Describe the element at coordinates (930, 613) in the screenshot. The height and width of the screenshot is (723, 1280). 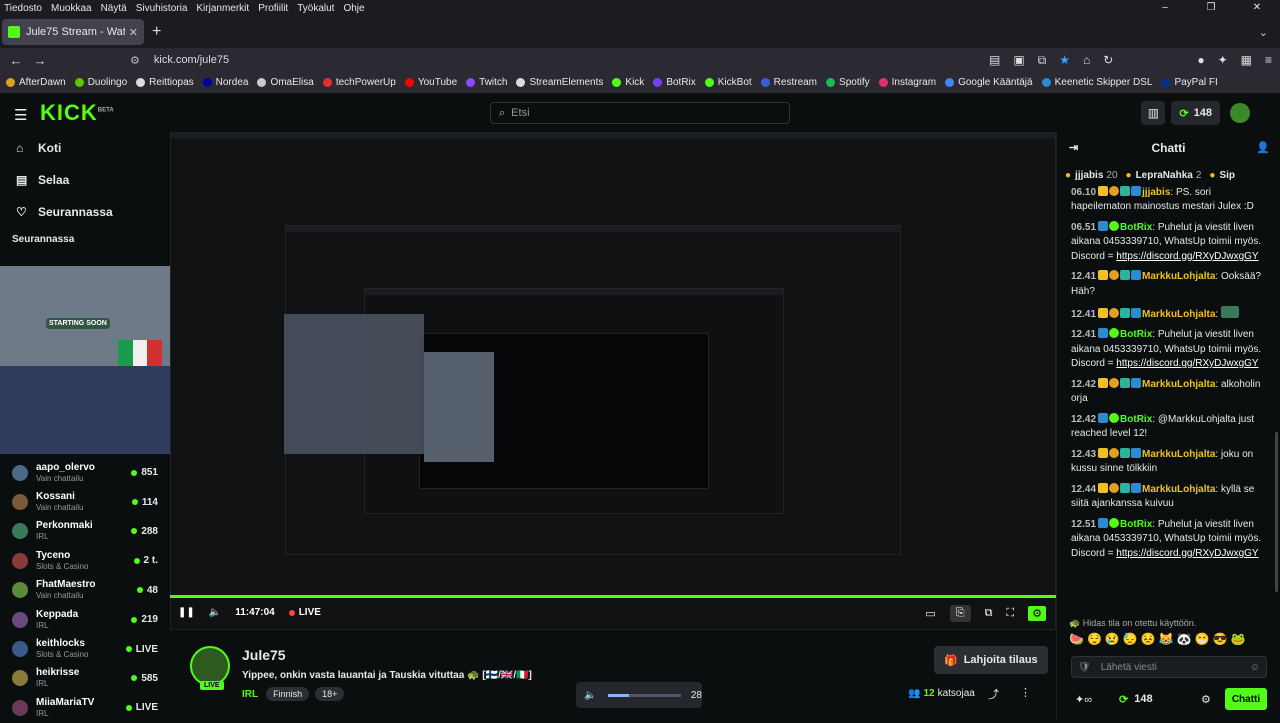
I see `theater-mode-icon: ▭` at that location.